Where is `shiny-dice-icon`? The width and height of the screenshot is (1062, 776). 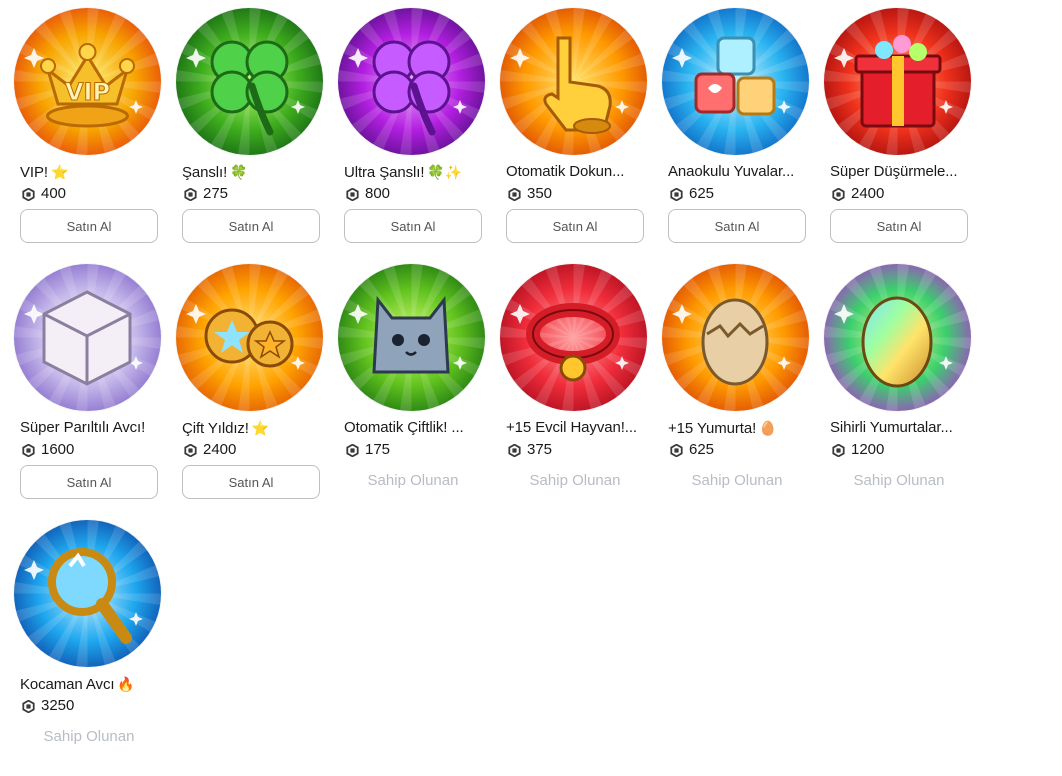 shiny-dice-icon is located at coordinates (87, 337).